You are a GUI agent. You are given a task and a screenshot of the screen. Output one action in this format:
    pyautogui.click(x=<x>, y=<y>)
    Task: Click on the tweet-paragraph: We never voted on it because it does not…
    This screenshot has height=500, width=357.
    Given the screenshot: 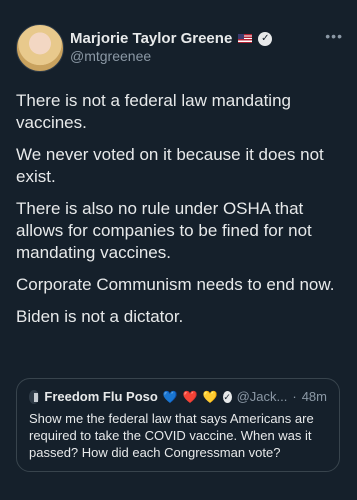 What is the action you would take?
    pyautogui.click(x=170, y=165)
    